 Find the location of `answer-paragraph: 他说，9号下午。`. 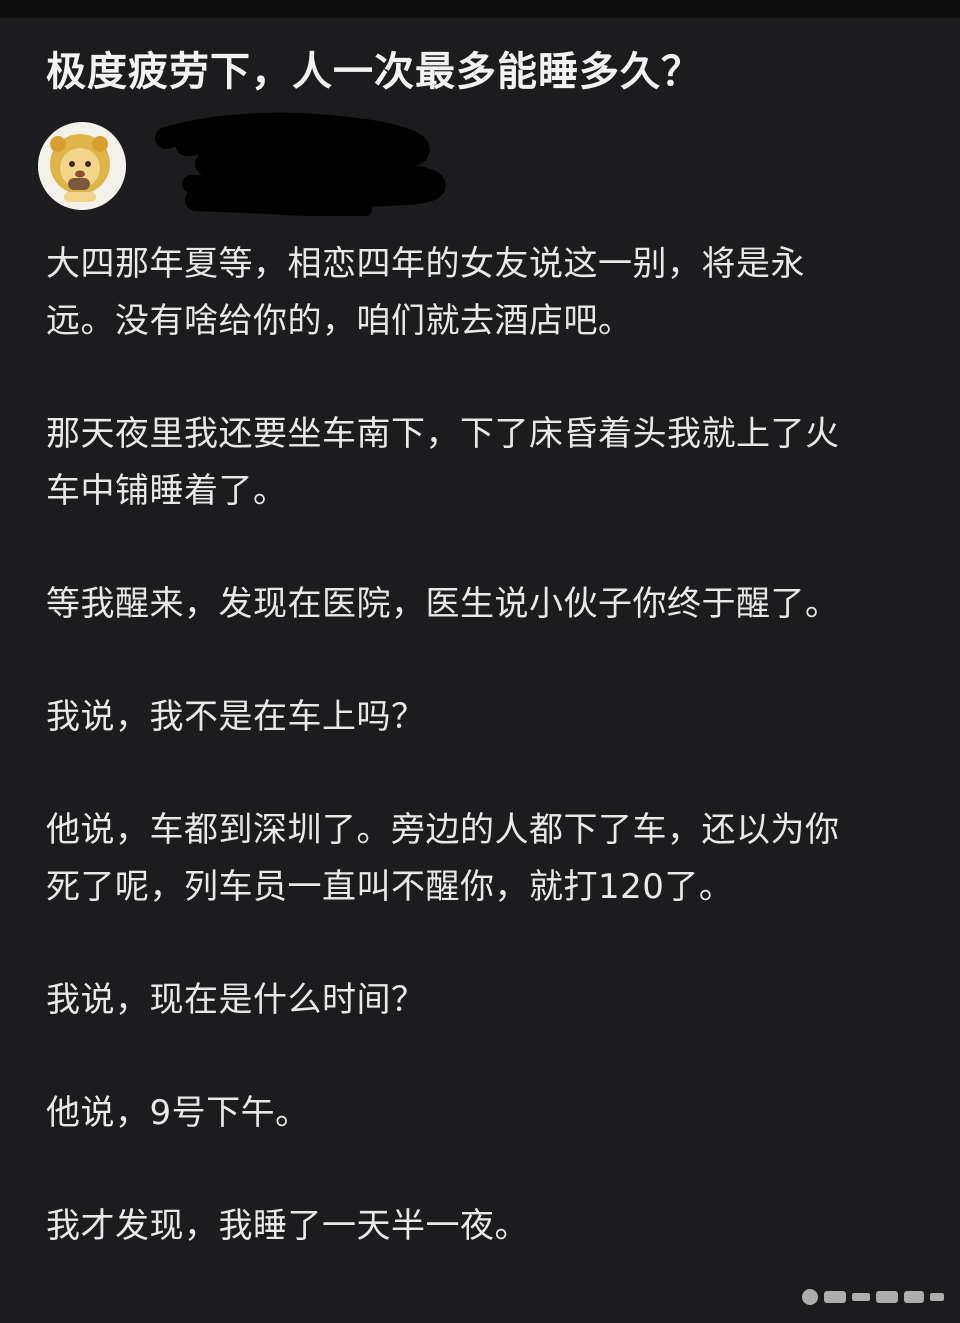

answer-paragraph: 他说，9号下午。 is located at coordinates (178, 1113).